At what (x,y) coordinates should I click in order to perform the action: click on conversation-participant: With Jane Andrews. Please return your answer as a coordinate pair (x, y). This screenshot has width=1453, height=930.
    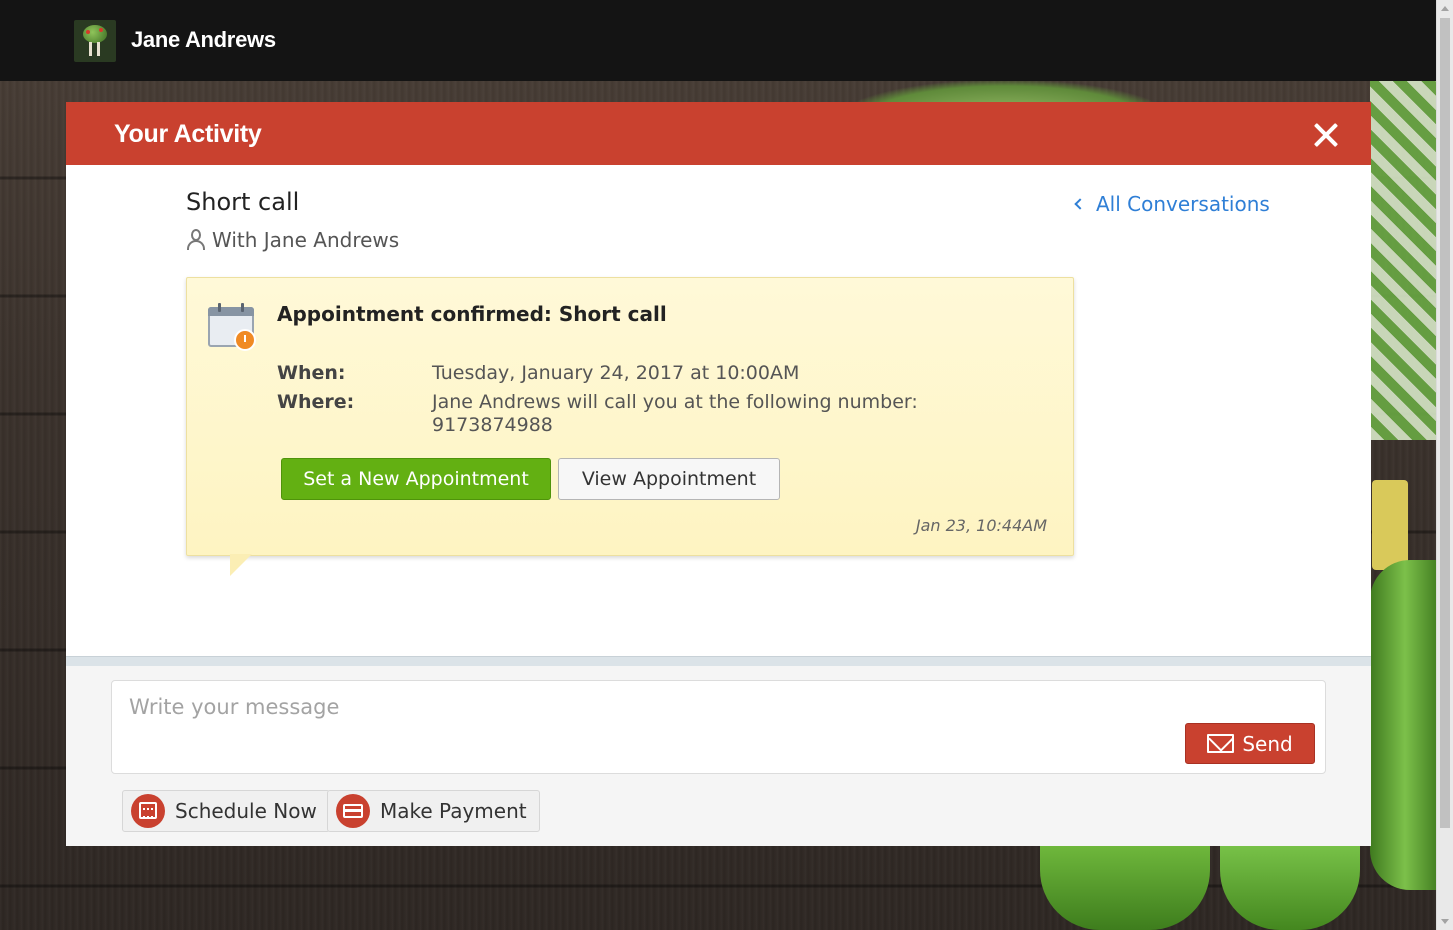
    Looking at the image, I should click on (292, 240).